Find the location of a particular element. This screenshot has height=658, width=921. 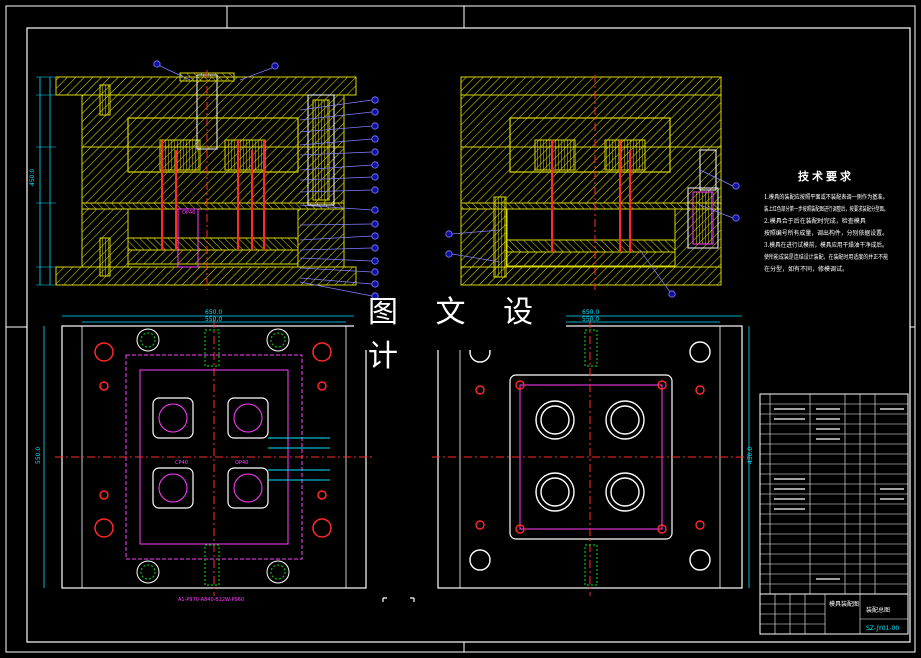

tech-req-line-5: 3.模具在进行试模前，模具应用干燥油干净成后。 is located at coordinates (826, 245).